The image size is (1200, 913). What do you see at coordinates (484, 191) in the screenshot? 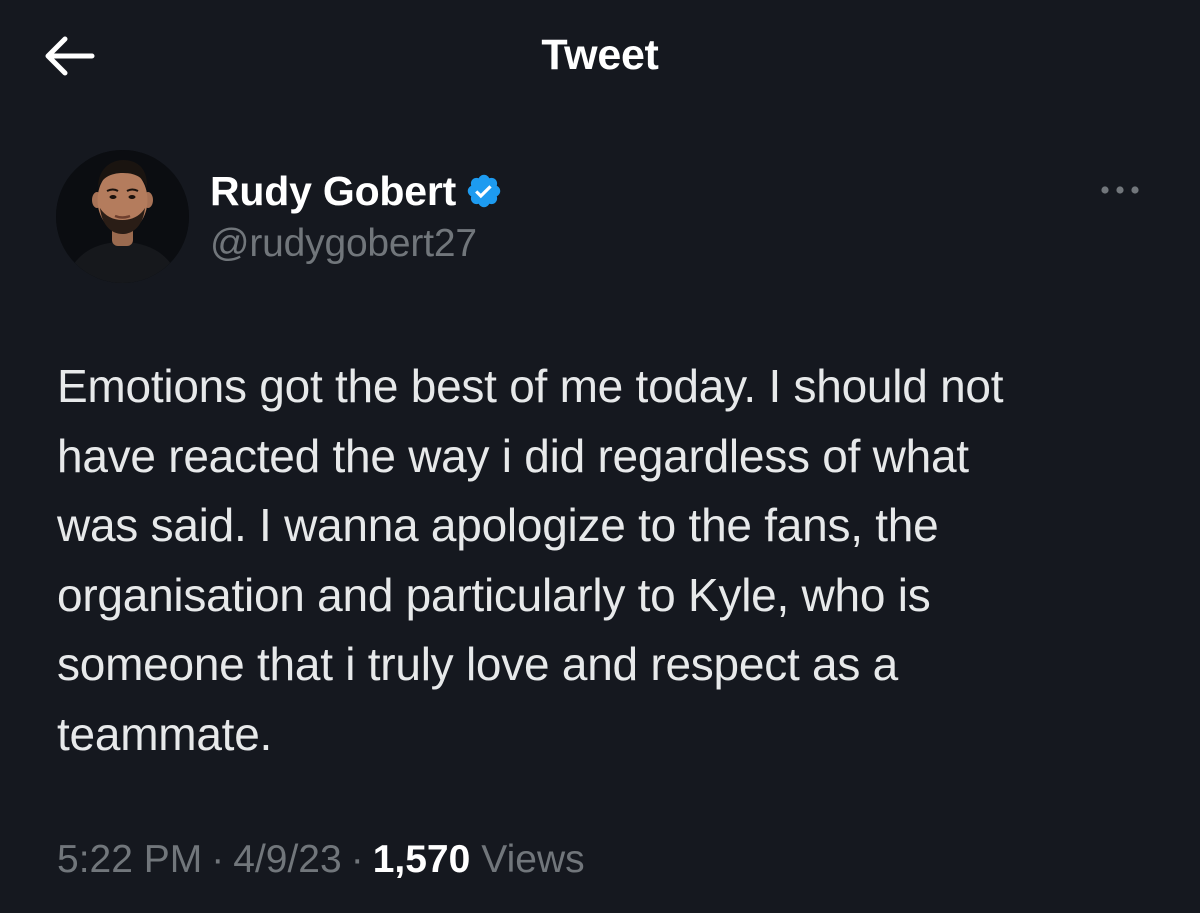
I see `verified-badge-icon` at bounding box center [484, 191].